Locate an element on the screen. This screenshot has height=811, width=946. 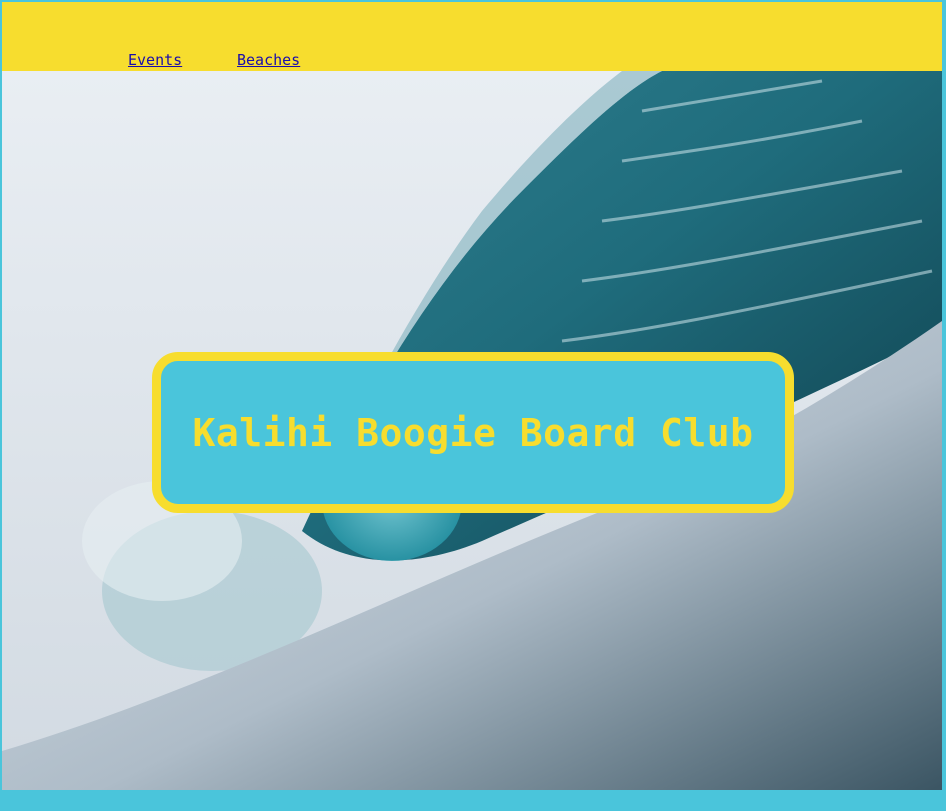
hero-title-card: Kalihi Boogie Board Club is located at coordinates (473, 432).